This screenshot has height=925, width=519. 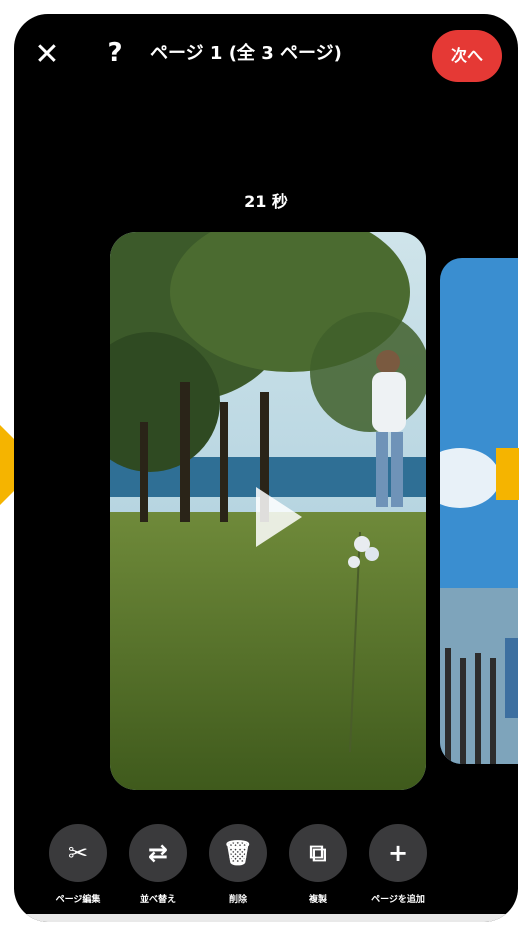 I want to click on plus-icon: +, so click(x=398, y=853).